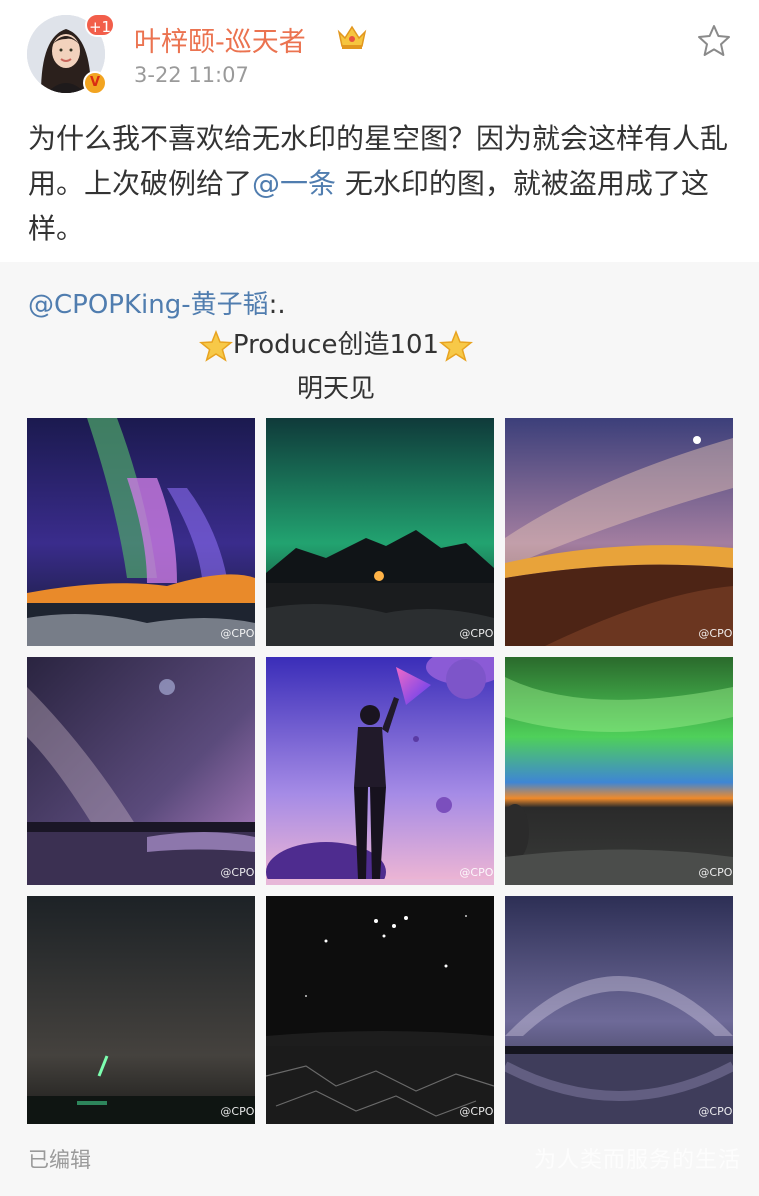  What do you see at coordinates (95, 83) in the screenshot?
I see `verified-icon: V` at bounding box center [95, 83].